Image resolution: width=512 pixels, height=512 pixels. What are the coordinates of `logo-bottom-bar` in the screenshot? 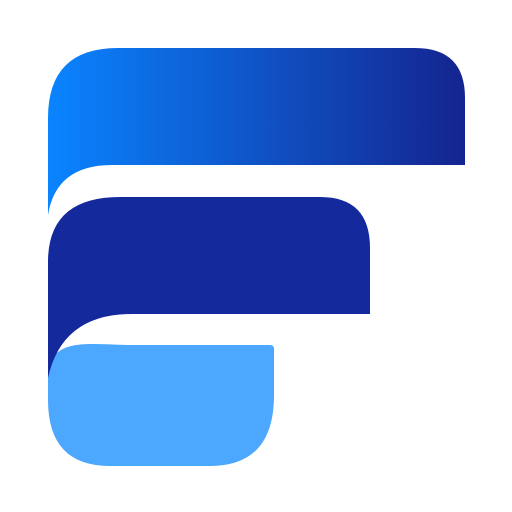 It's located at (161, 404).